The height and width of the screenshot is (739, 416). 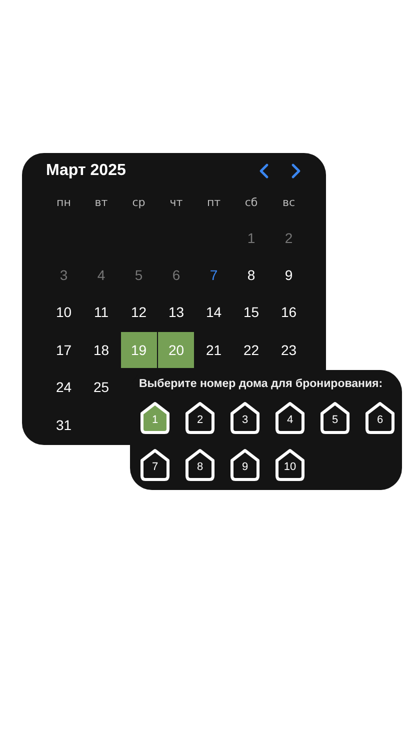 I want to click on calendar-day: 8, so click(x=251, y=275).